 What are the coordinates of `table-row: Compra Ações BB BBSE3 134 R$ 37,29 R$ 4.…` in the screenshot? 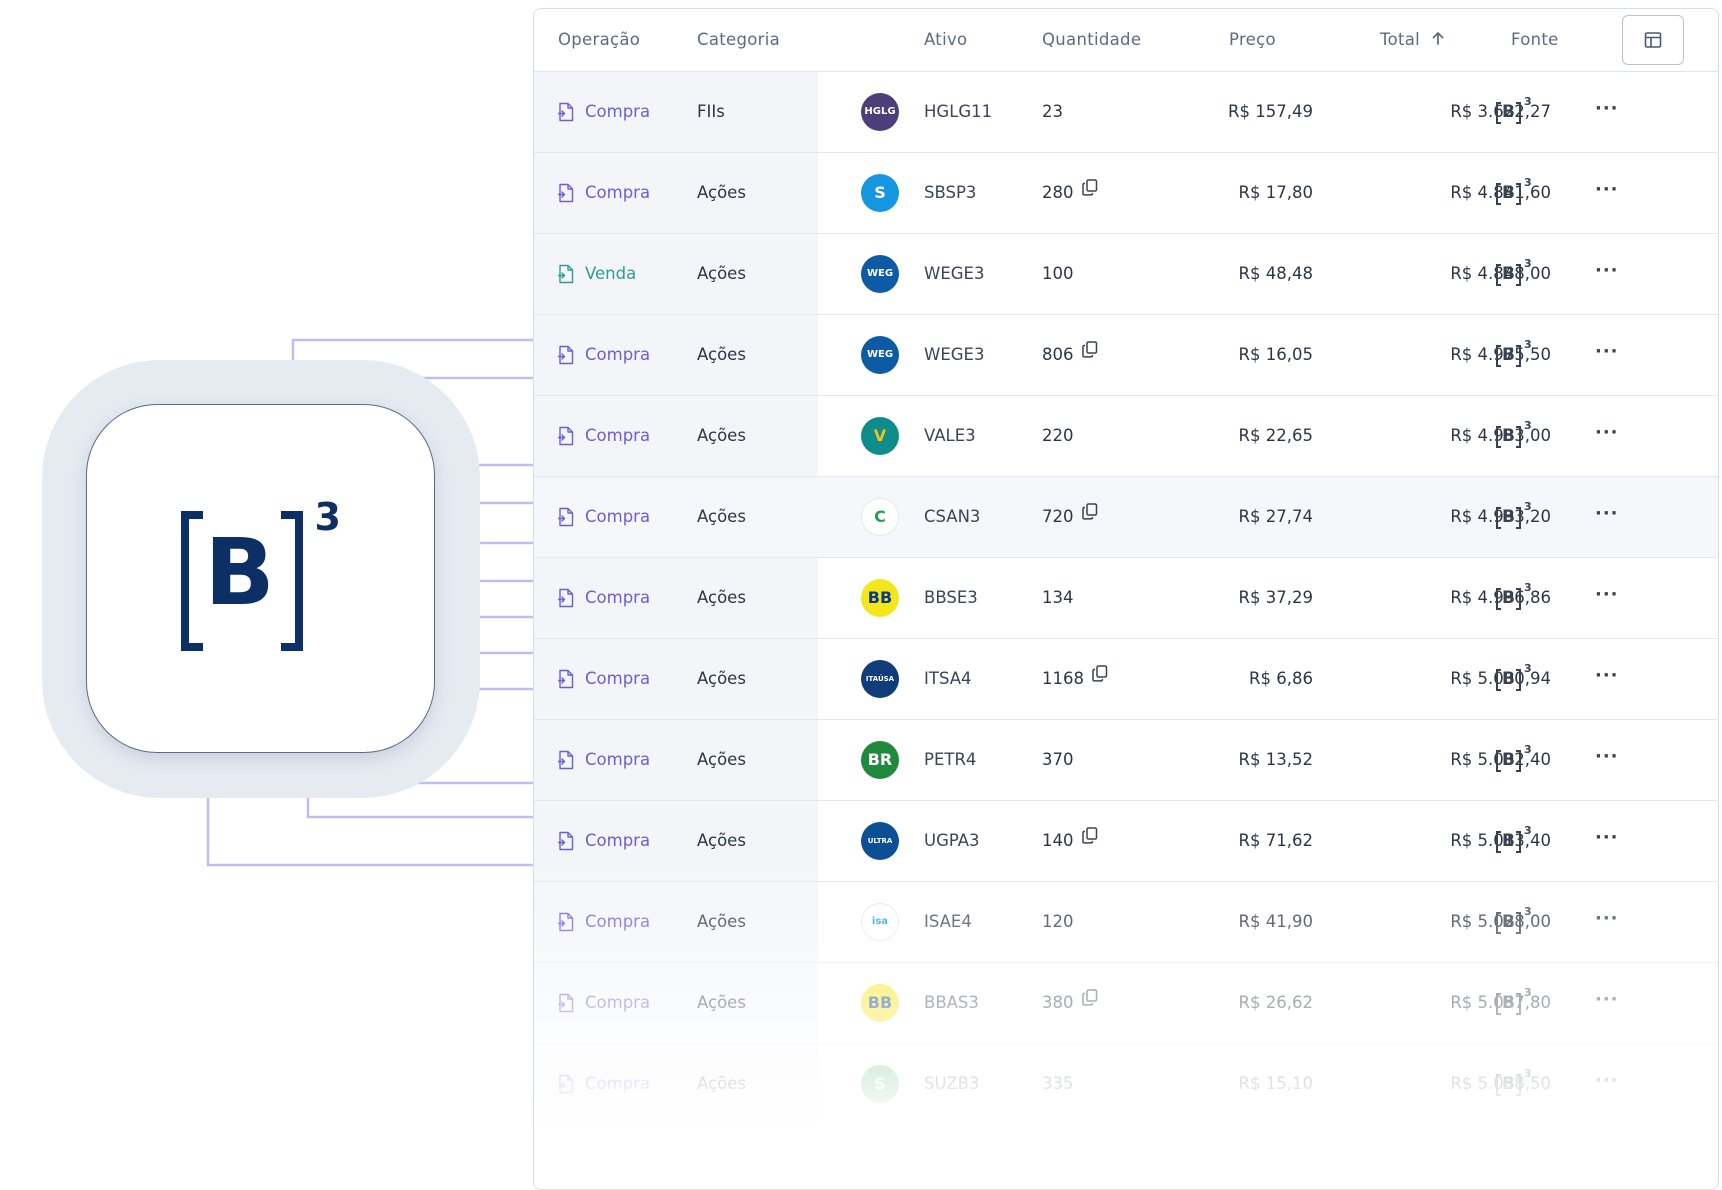 It's located at (1126, 598).